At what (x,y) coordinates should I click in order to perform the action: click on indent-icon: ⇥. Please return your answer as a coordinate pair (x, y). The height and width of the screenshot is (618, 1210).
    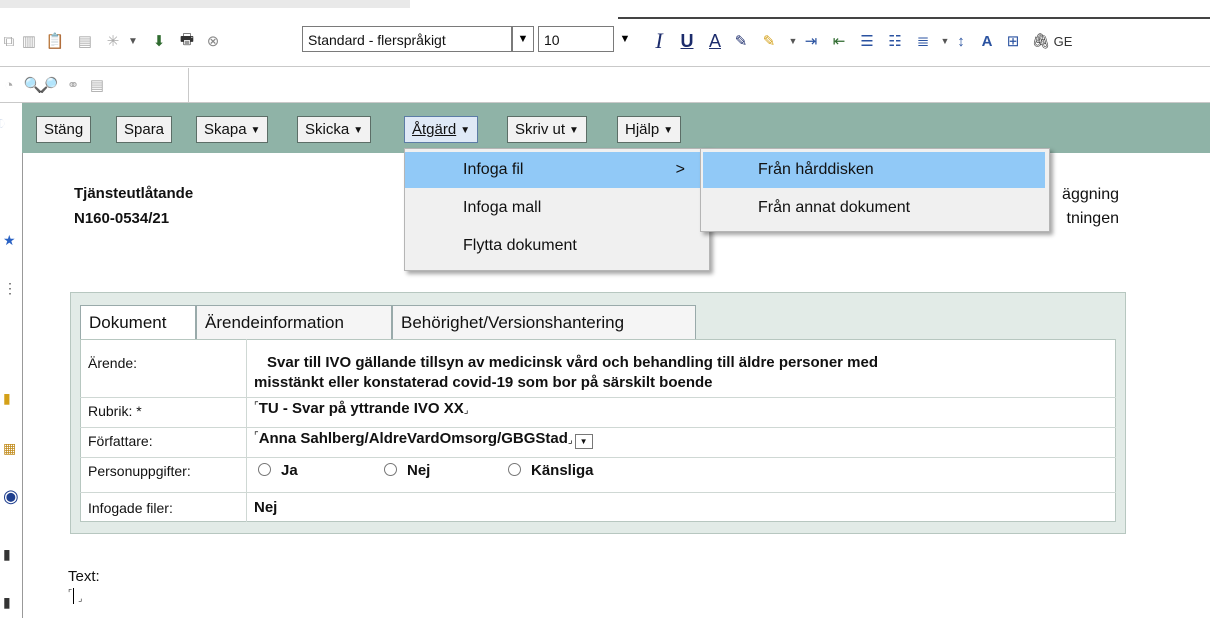
    Looking at the image, I should click on (811, 41).